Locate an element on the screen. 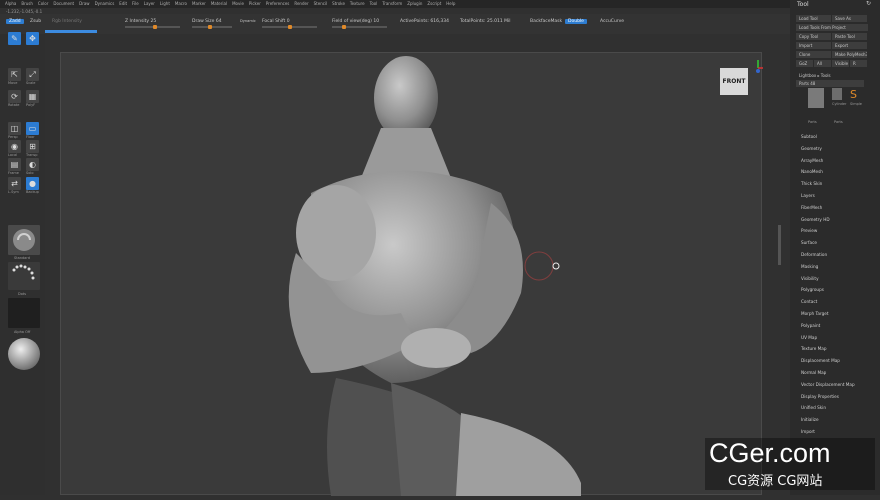  menu-item-zplugin: Zplugin is located at coordinates (414, 4).